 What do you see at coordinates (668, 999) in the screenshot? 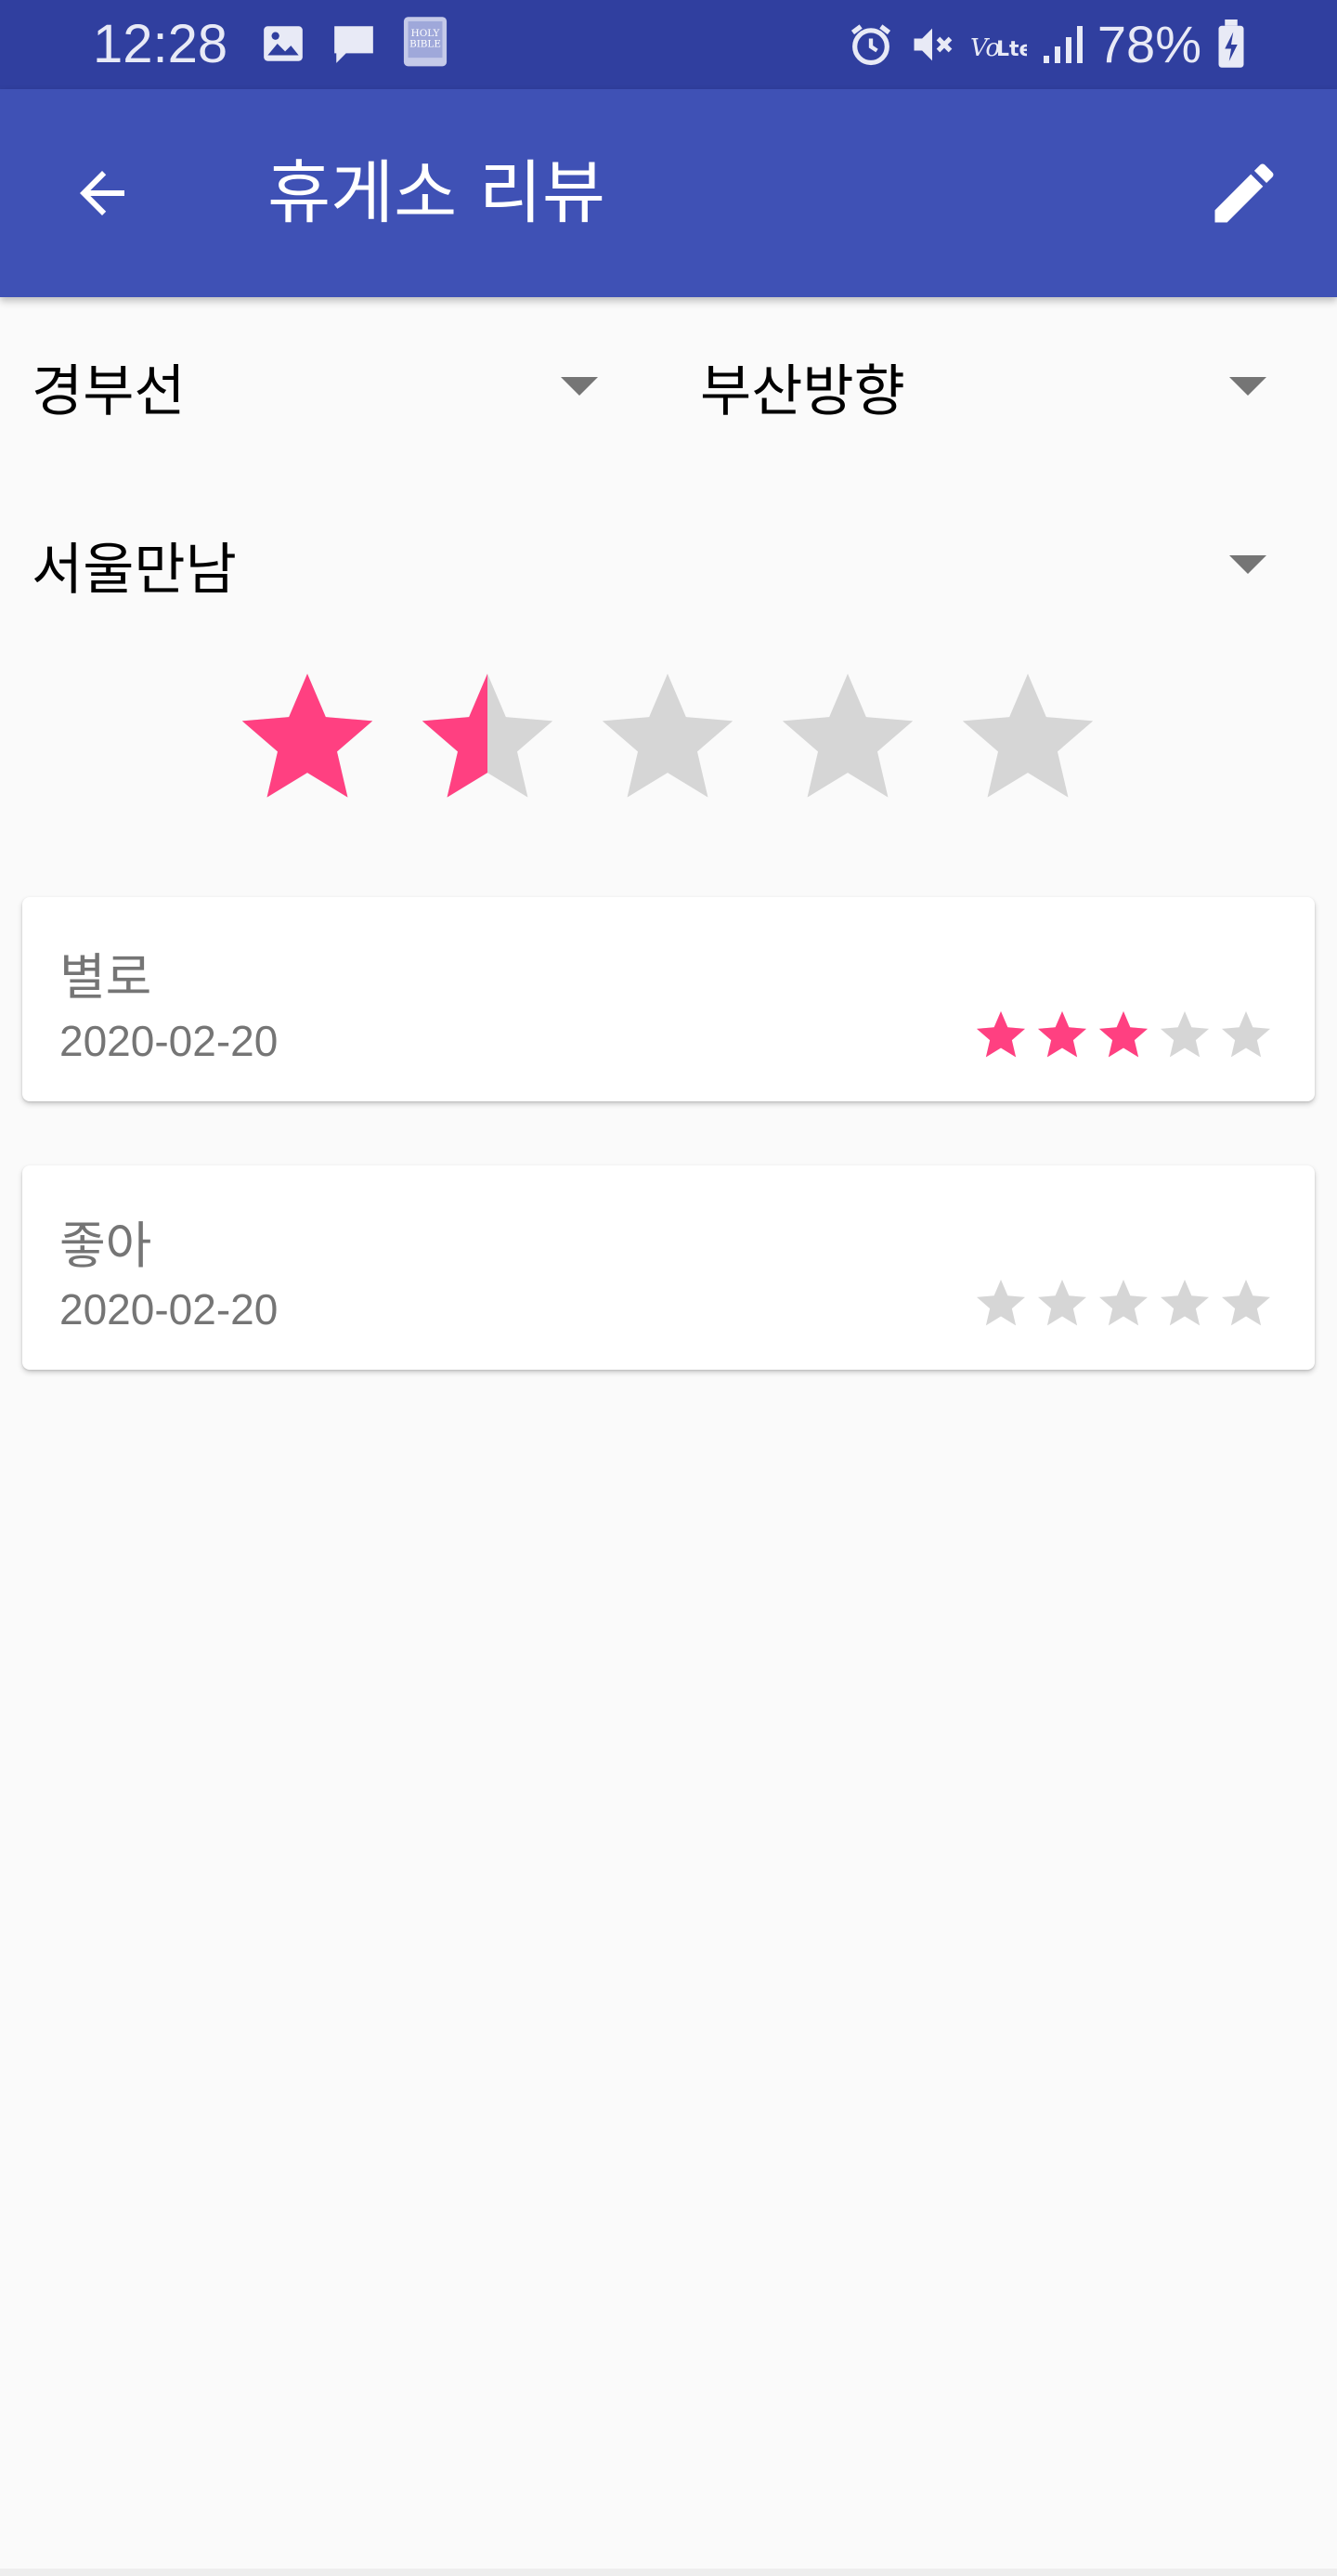
I see `review-card: 별로 2020-02-20` at bounding box center [668, 999].